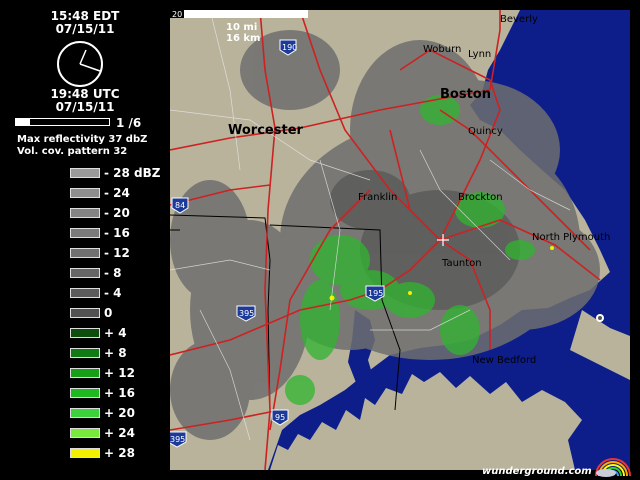 The height and width of the screenshot is (480, 640). Describe the element at coordinates (571, 237) in the screenshot. I see `city-north-plymouth: North Plymouth` at that location.